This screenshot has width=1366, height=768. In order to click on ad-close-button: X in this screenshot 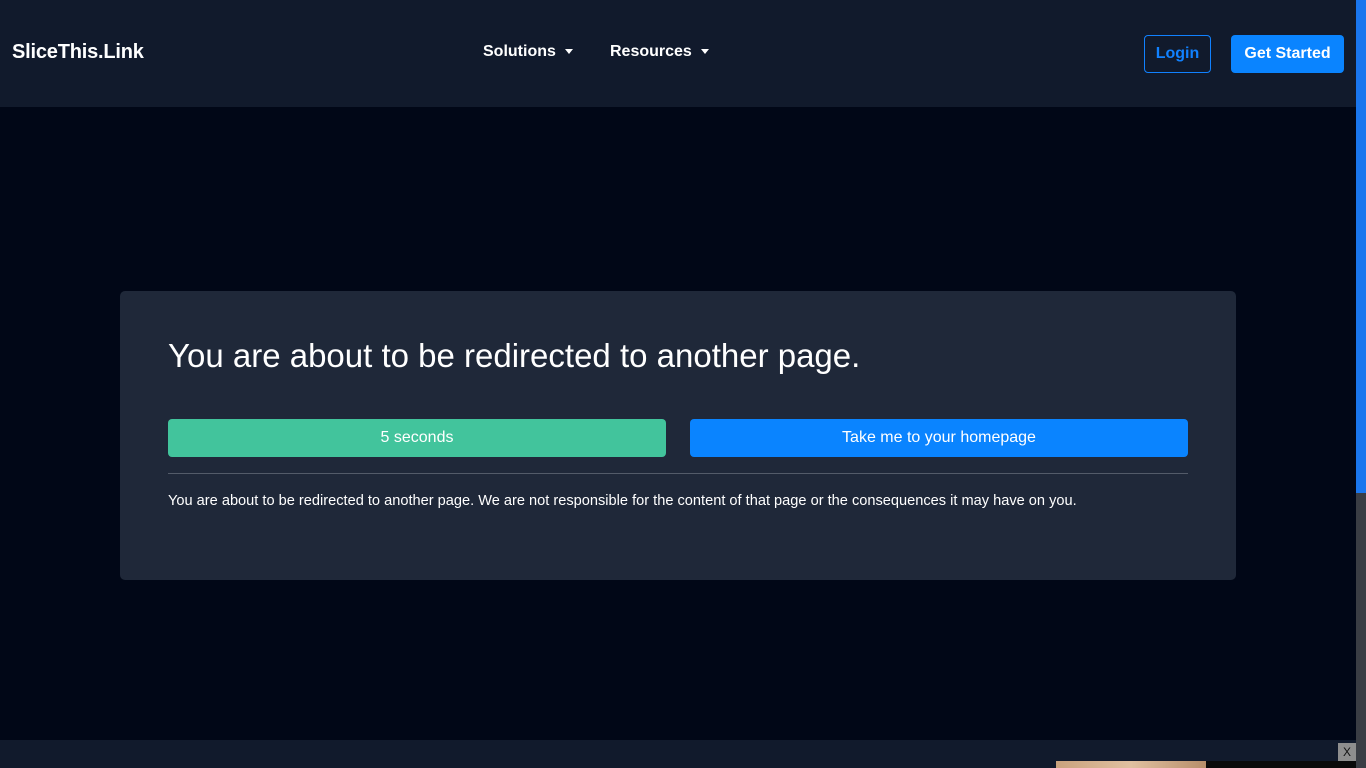, I will do `click(1347, 752)`.